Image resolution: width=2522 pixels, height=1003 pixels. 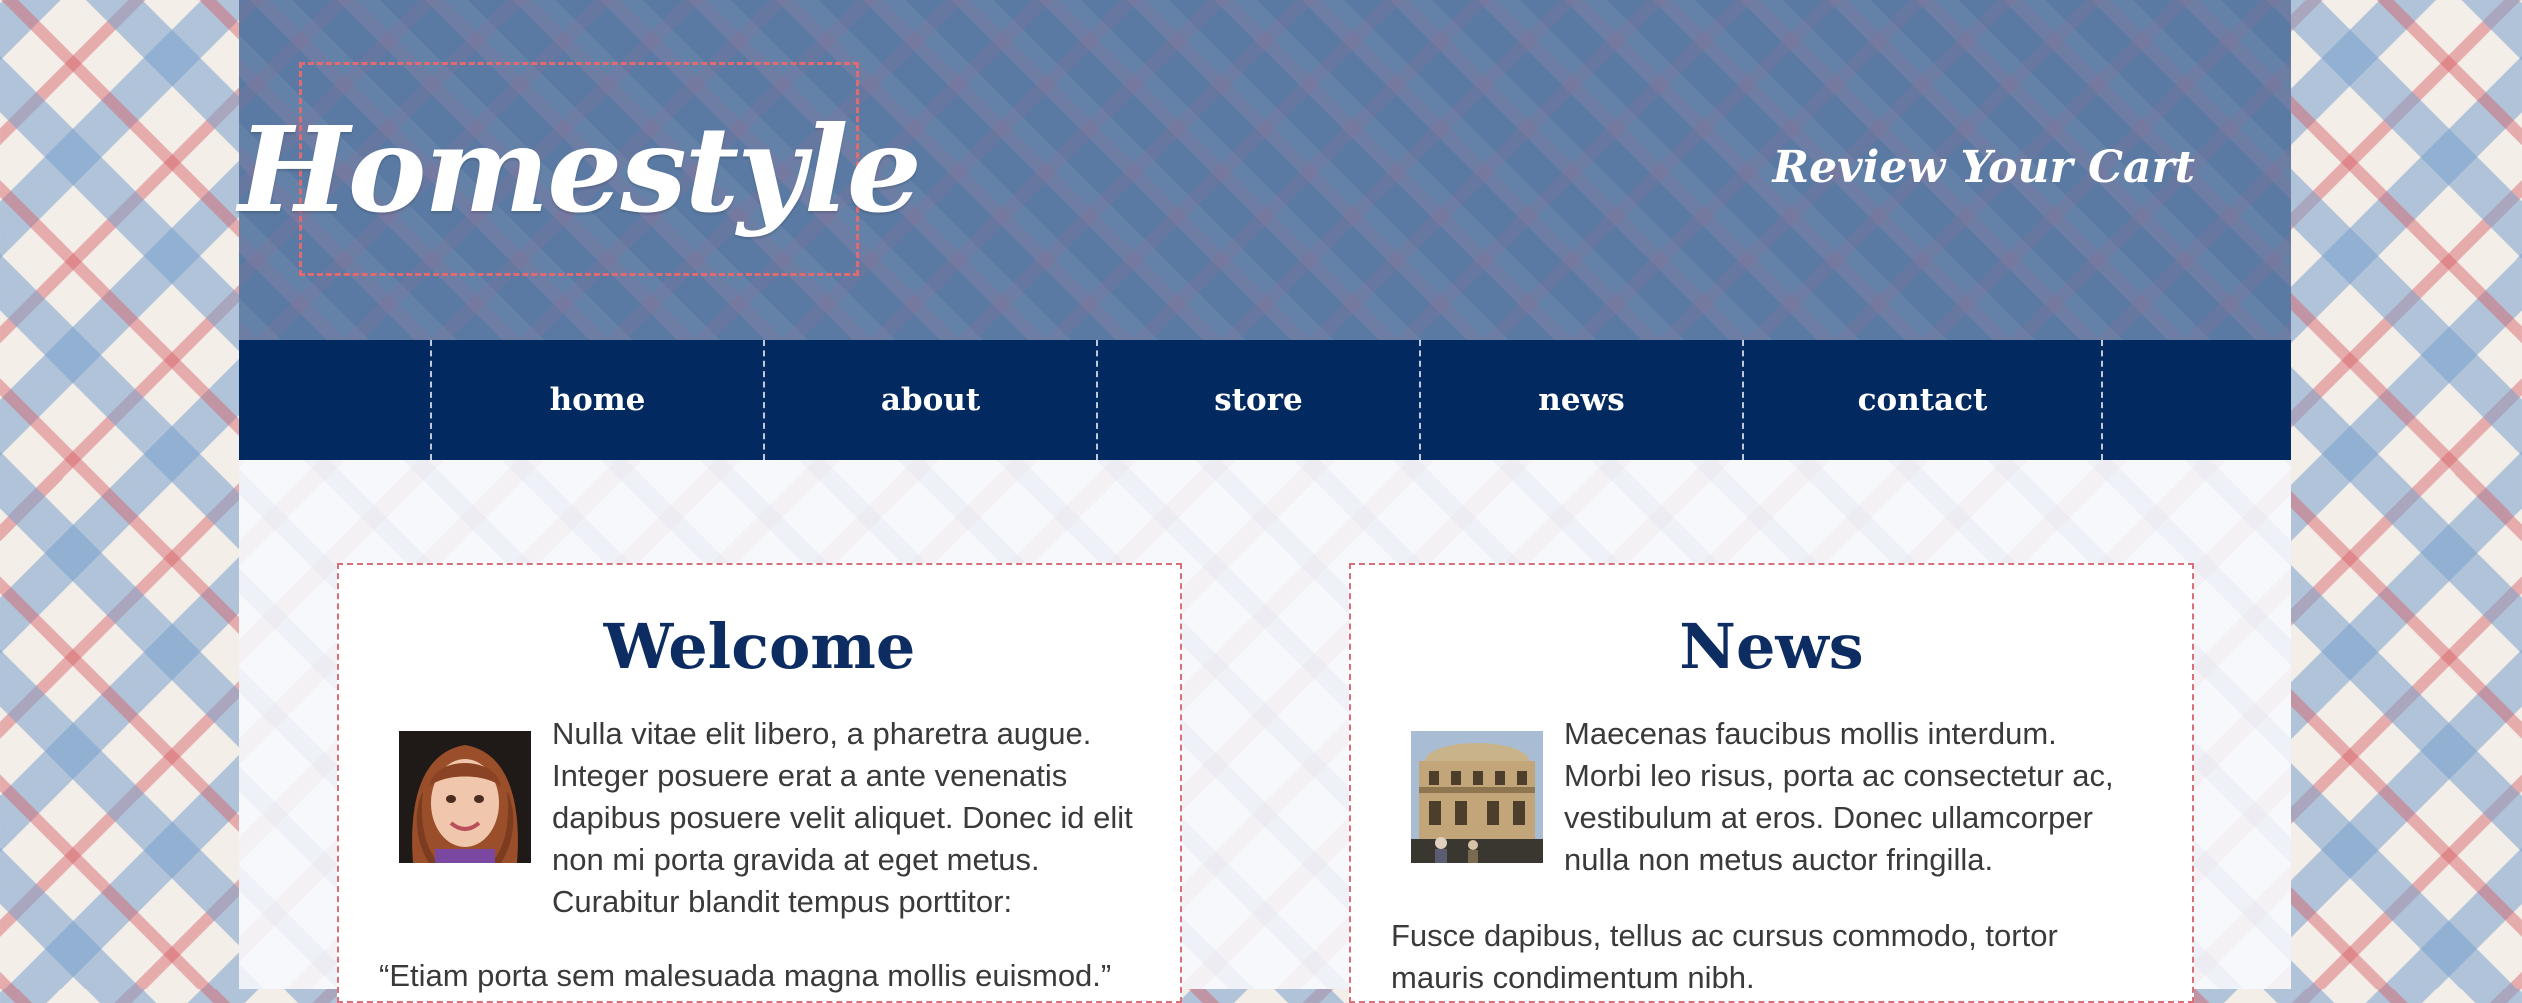 I want to click on welcome-line: Integer posuere erat a ante venenatis, so click(x=810, y=775).